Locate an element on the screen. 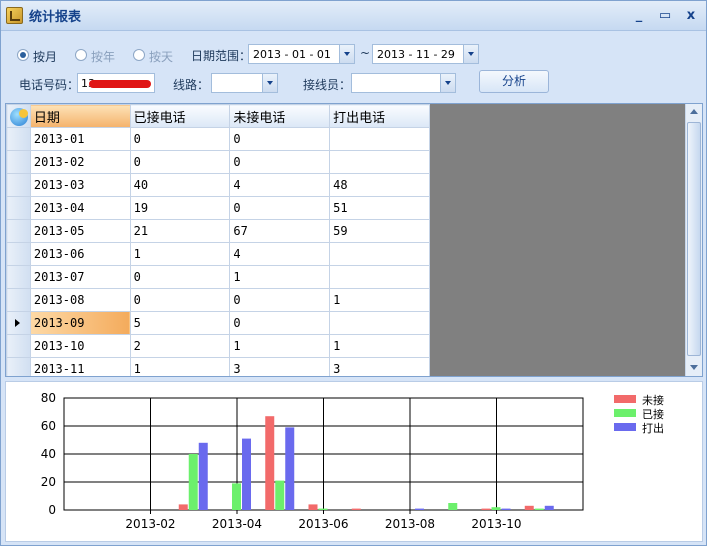 The image size is (707, 546). cell-date: 2013-08 is located at coordinates (80, 300).